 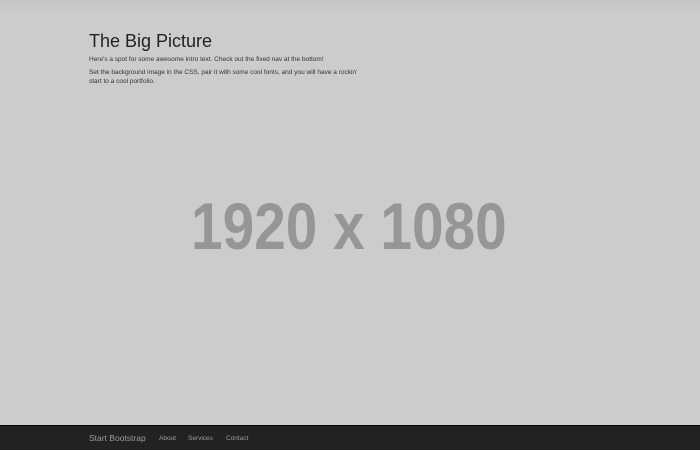 What do you see at coordinates (151, 41) in the screenshot?
I see `page-title: The Big Picture` at bounding box center [151, 41].